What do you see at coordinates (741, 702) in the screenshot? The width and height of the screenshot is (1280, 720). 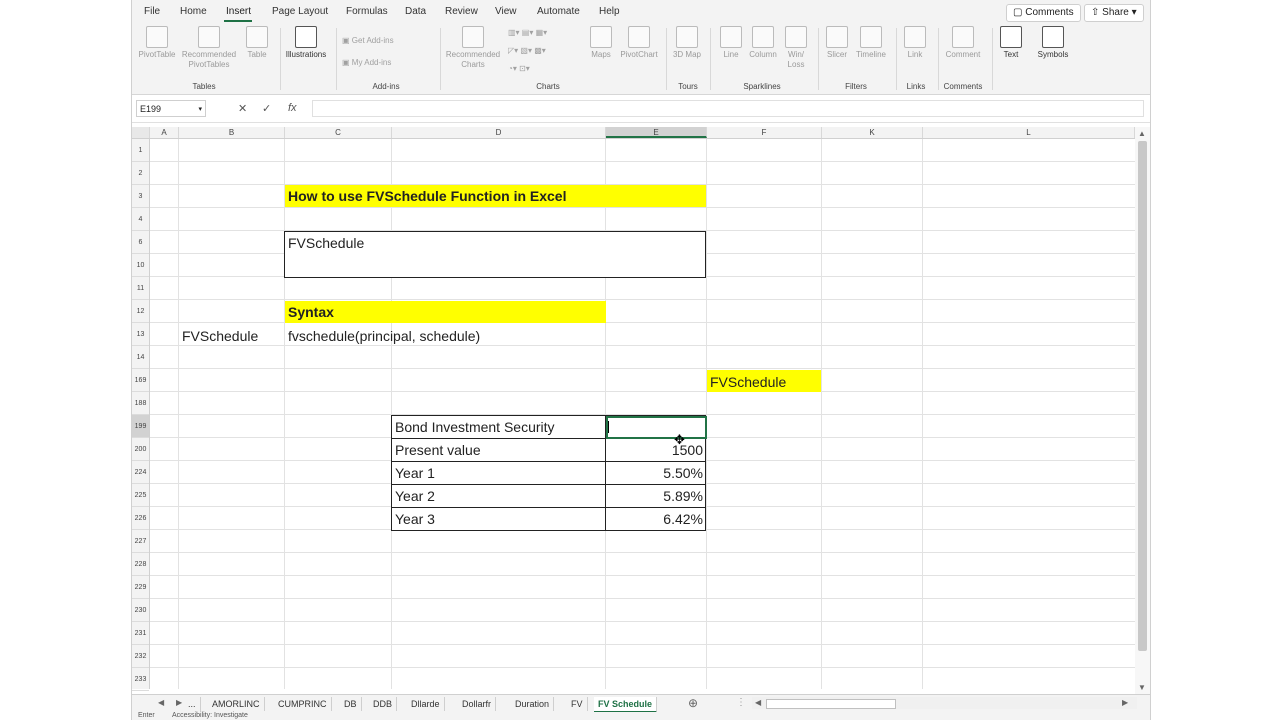 I see `tab-splitter-icon: ⋮` at bounding box center [741, 702].